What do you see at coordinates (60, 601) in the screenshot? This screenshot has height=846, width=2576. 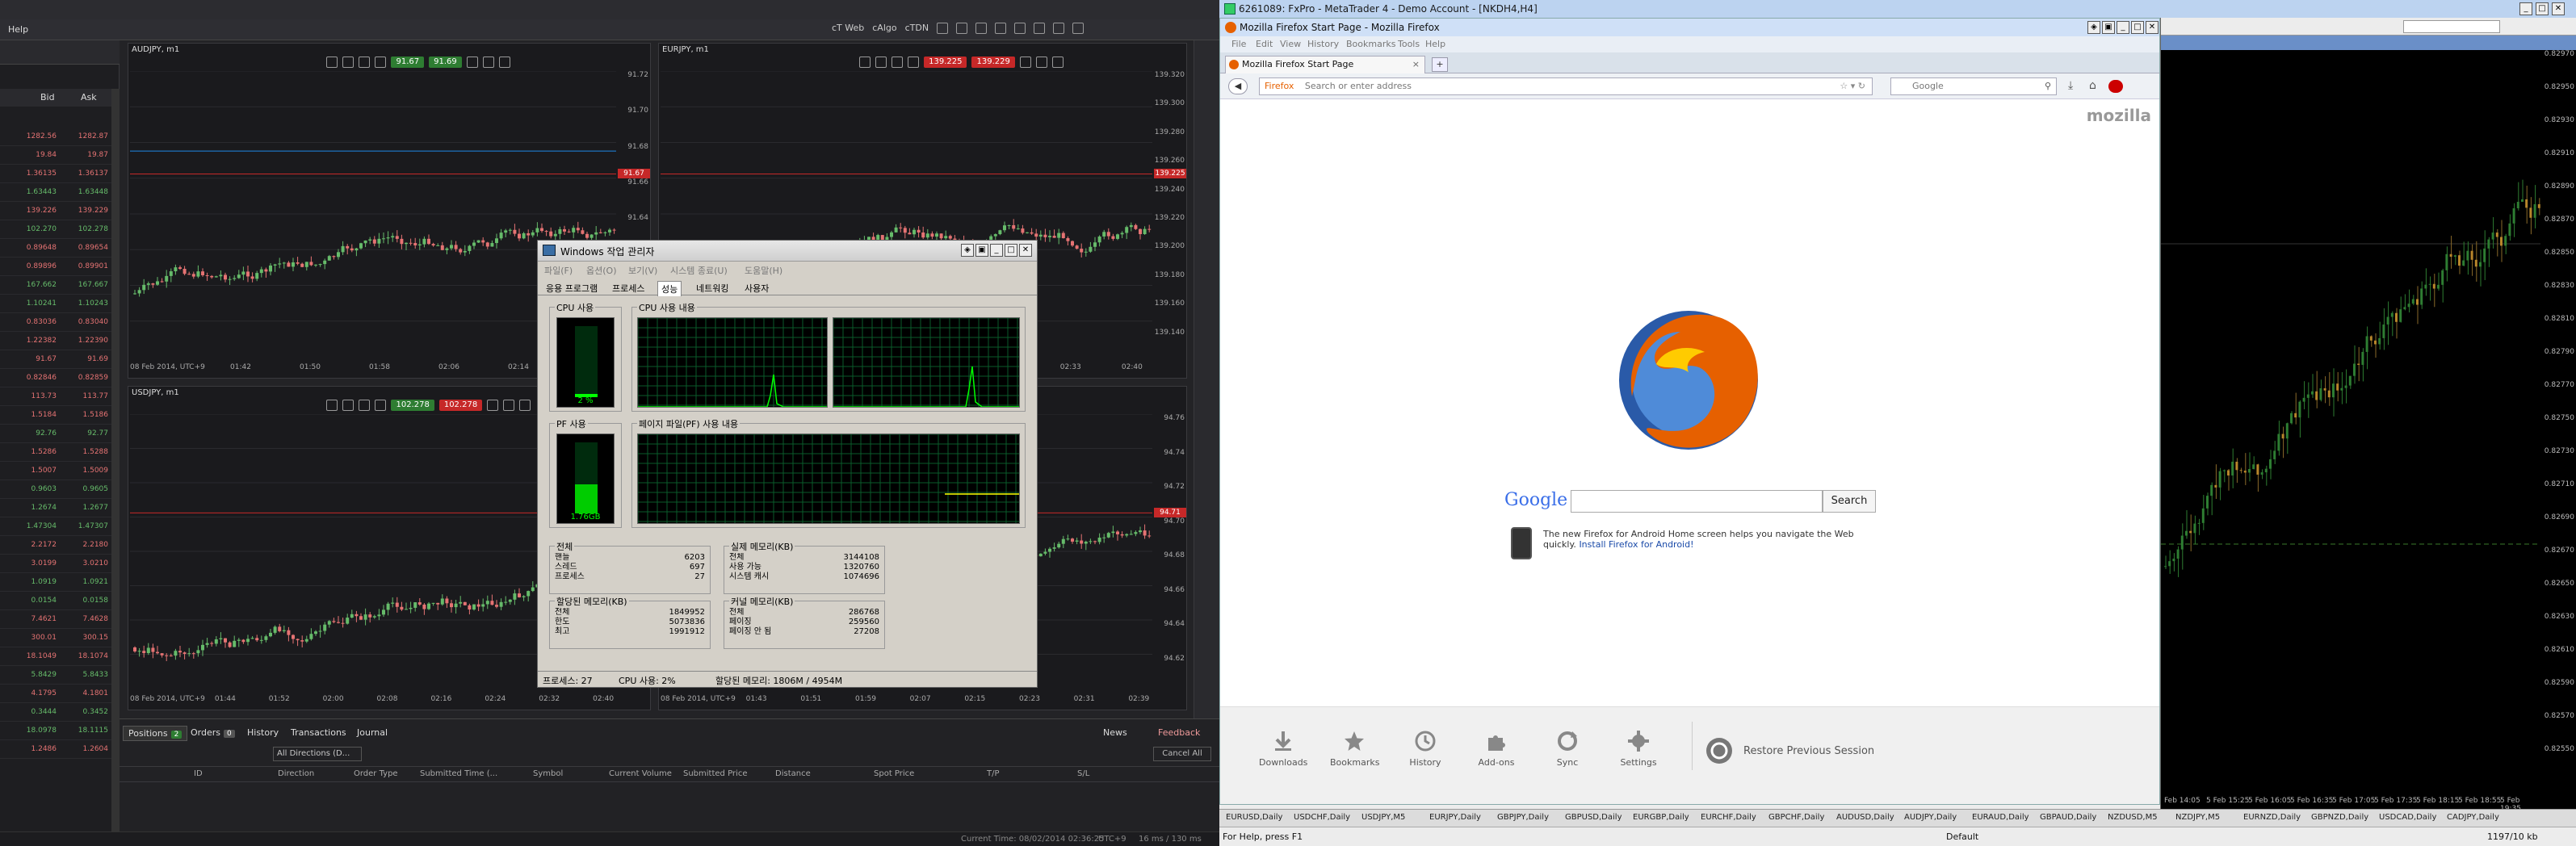 I see `watchlist-row: 0.0154 0.0158` at bounding box center [60, 601].